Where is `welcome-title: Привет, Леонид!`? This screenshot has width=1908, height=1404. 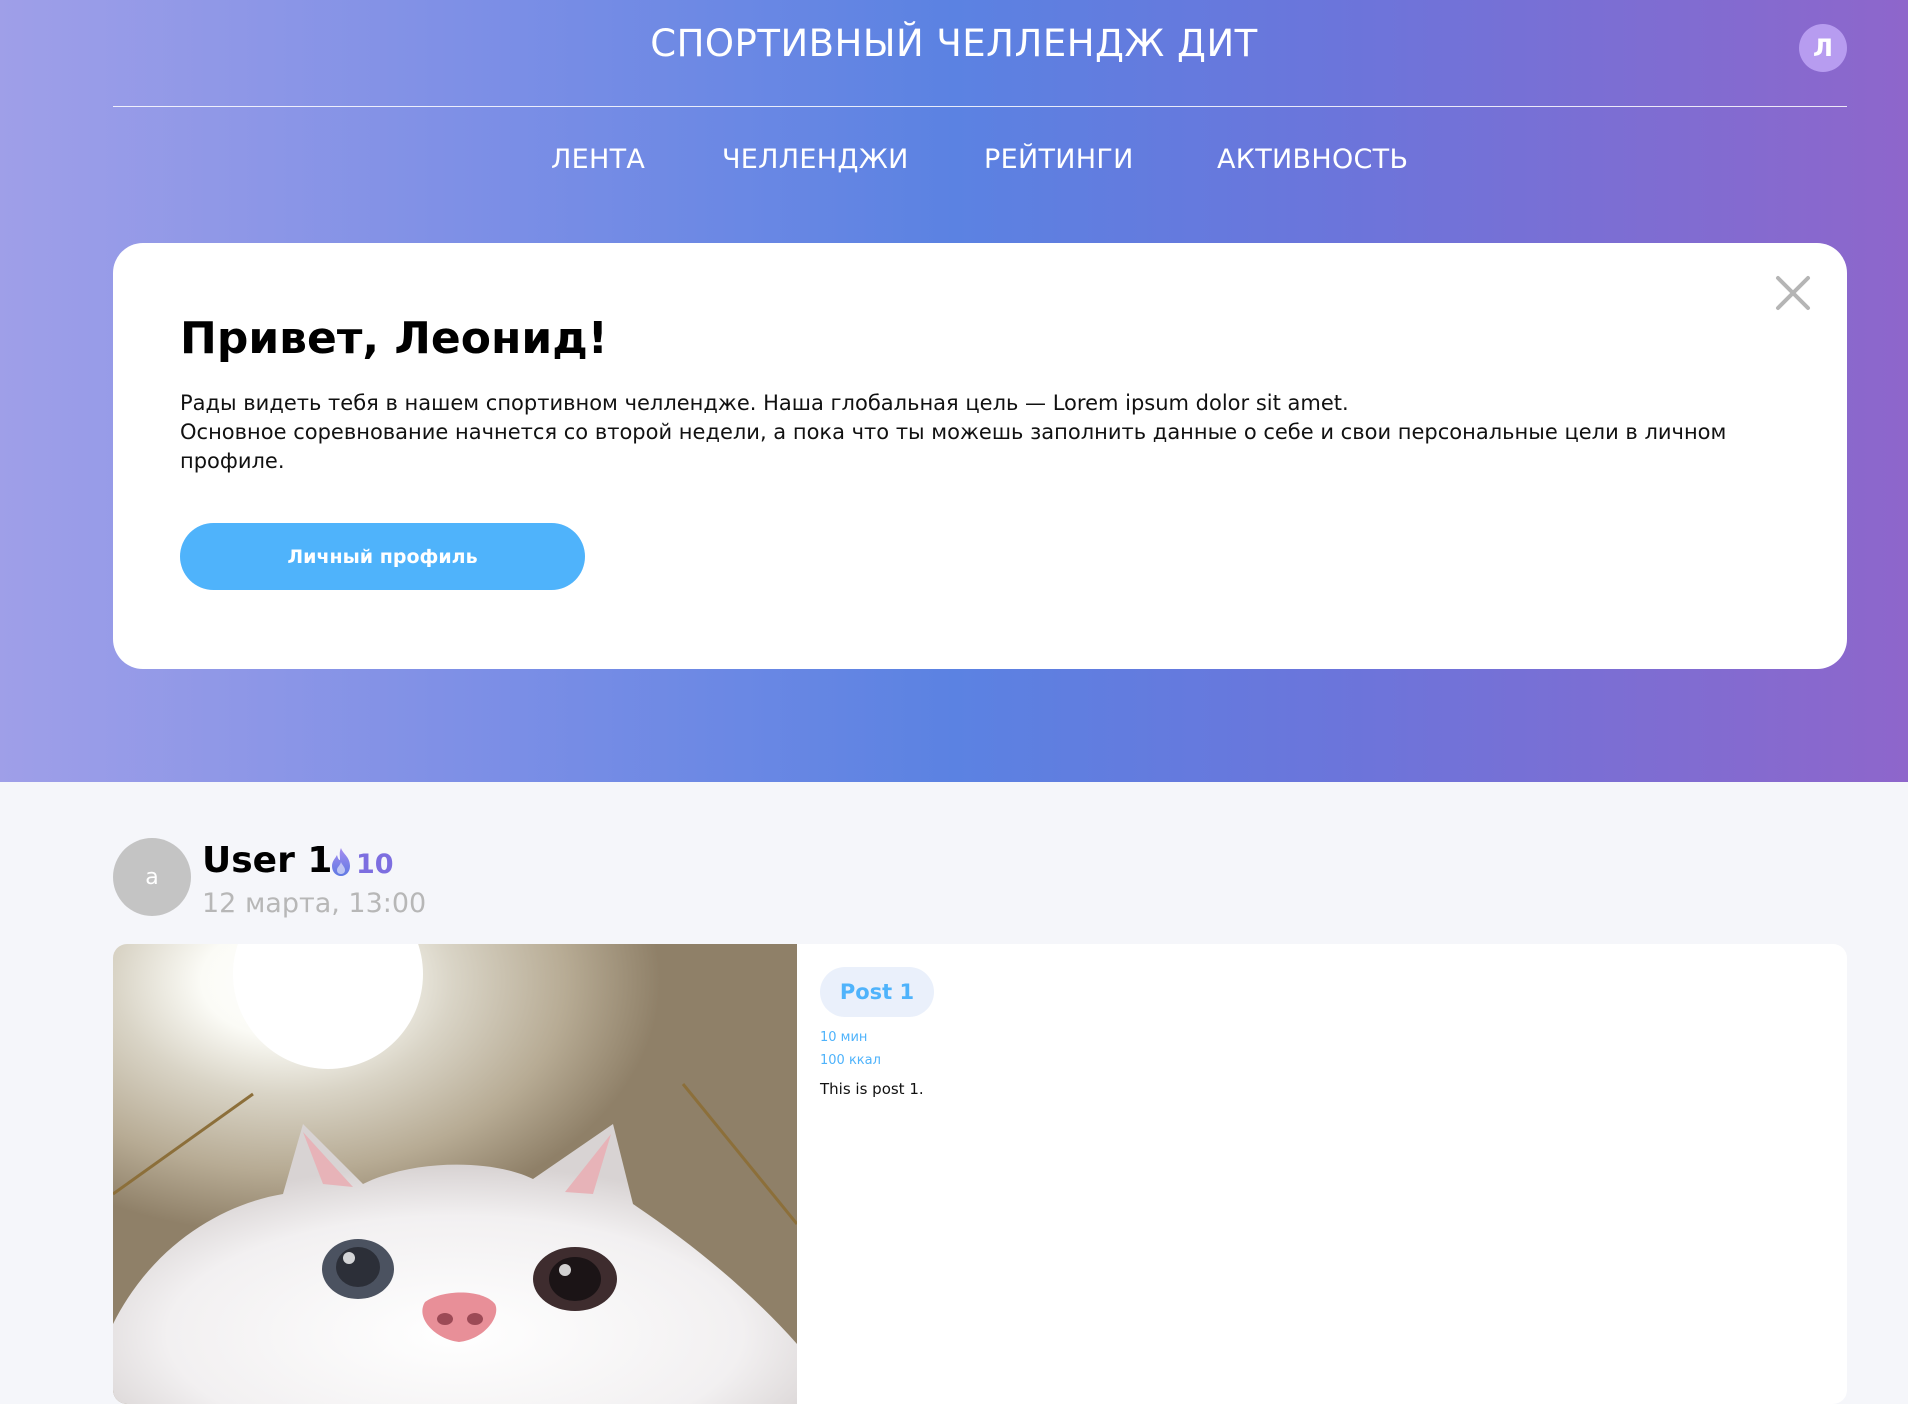 welcome-title: Привет, Леонид! is located at coordinates (394, 338).